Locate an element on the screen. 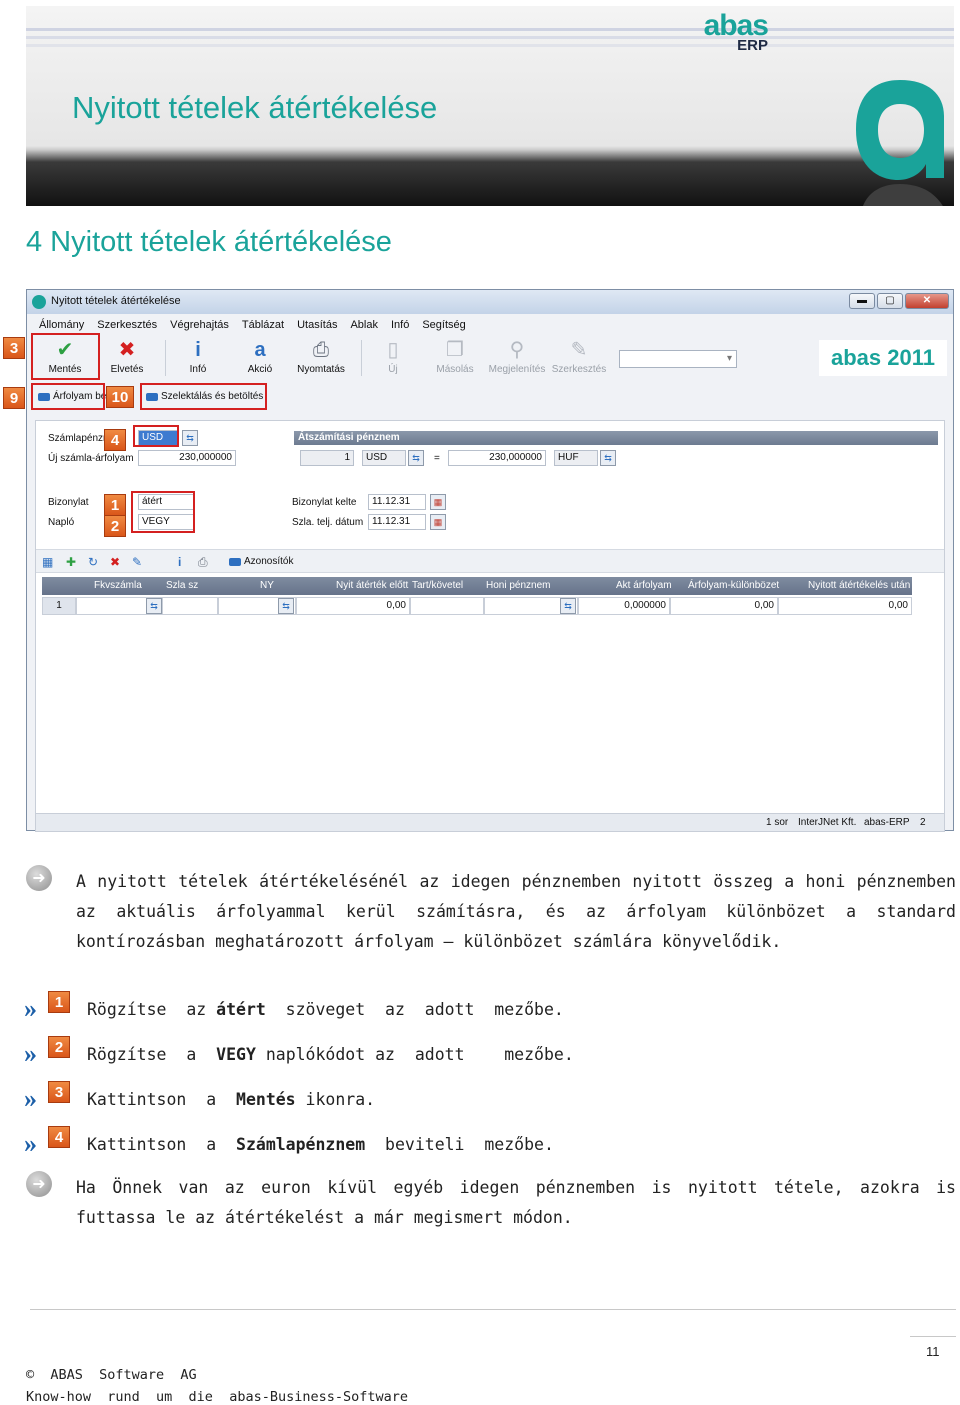  row-add-icon: ✚ is located at coordinates (71, 562).